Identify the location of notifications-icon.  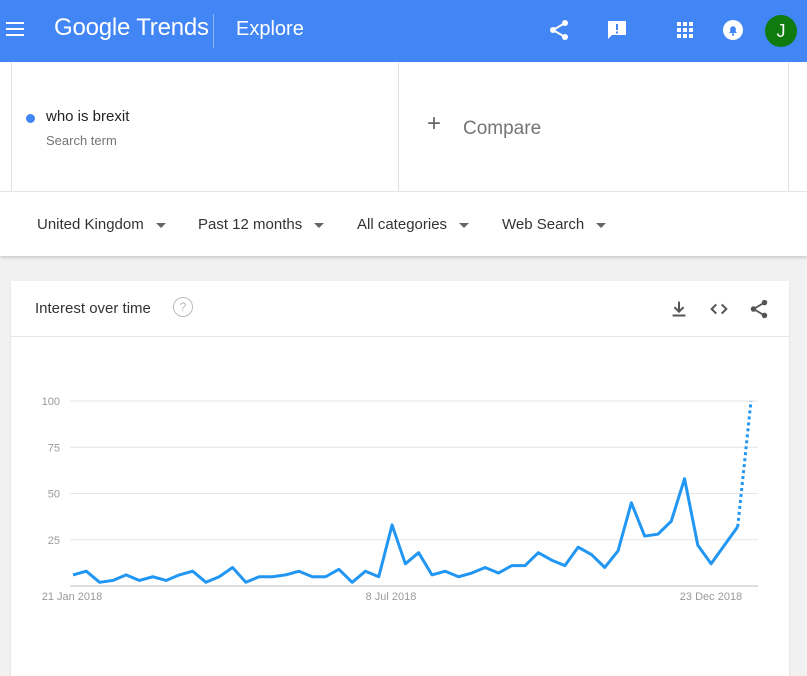
(733, 30).